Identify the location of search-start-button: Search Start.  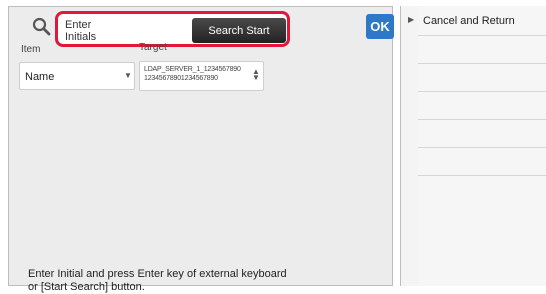
(239, 30).